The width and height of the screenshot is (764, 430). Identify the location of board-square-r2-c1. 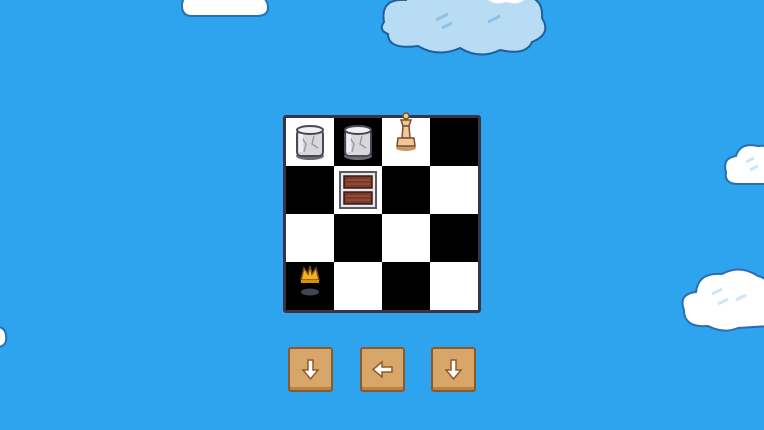
(310, 190).